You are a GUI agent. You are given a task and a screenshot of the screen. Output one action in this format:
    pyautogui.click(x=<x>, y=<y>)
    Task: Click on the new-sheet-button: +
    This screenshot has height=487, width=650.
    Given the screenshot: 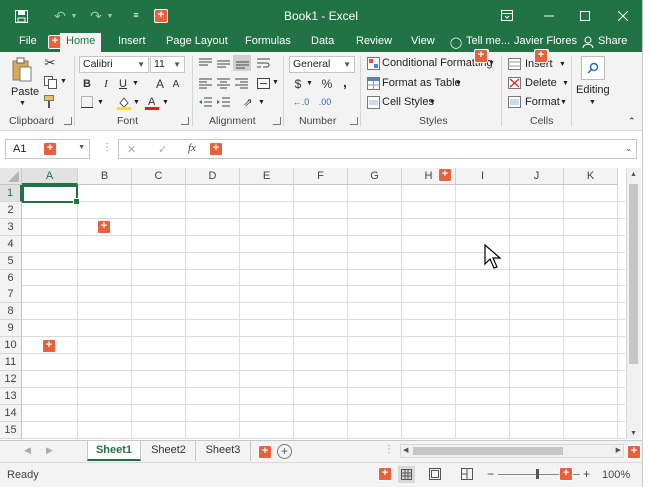 What is the action you would take?
    pyautogui.click(x=284, y=451)
    